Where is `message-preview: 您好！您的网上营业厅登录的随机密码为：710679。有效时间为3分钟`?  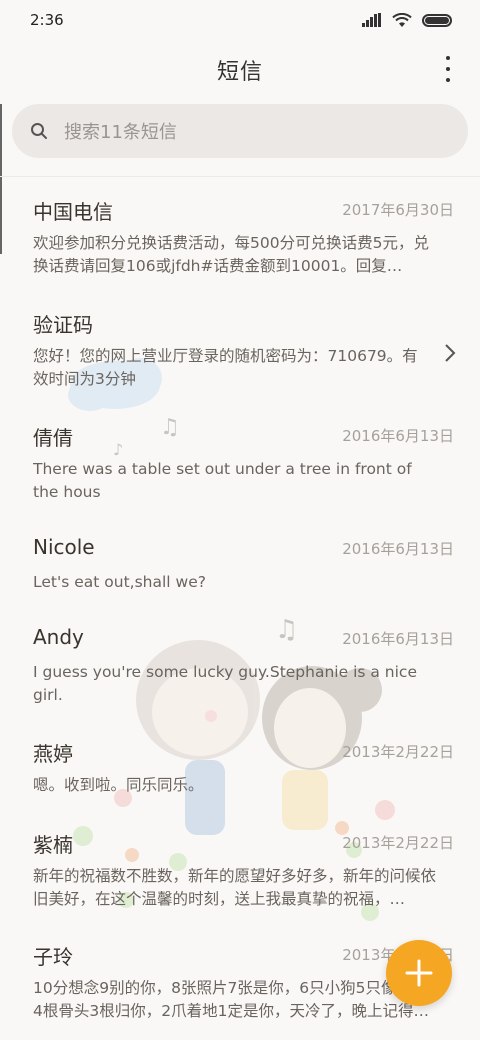 message-preview: 您好！您的网上营业厅登录的随机密码为：710679。有效时间为3分钟 is located at coordinates (225, 367).